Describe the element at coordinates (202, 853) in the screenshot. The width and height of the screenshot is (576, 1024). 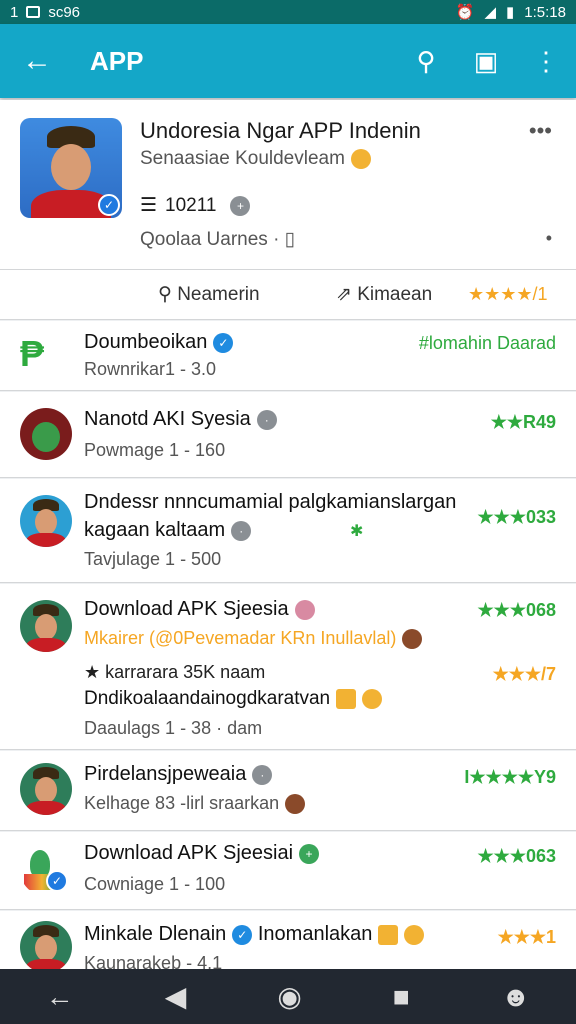
I see `item-title: Download APK Sjeesiai +` at that location.